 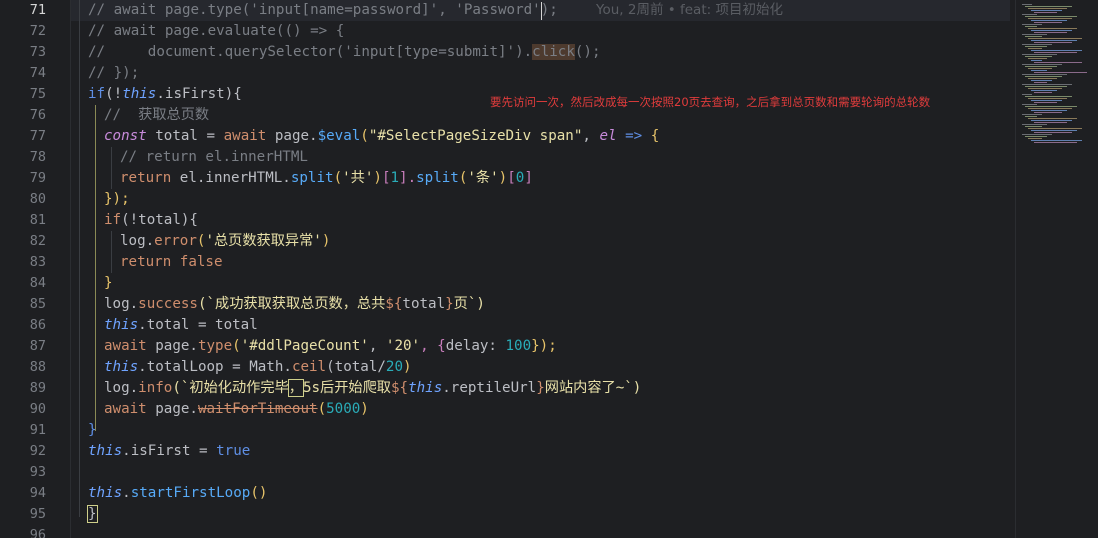 What do you see at coordinates (171, 262) in the screenshot?
I see `code-line: return false` at bounding box center [171, 262].